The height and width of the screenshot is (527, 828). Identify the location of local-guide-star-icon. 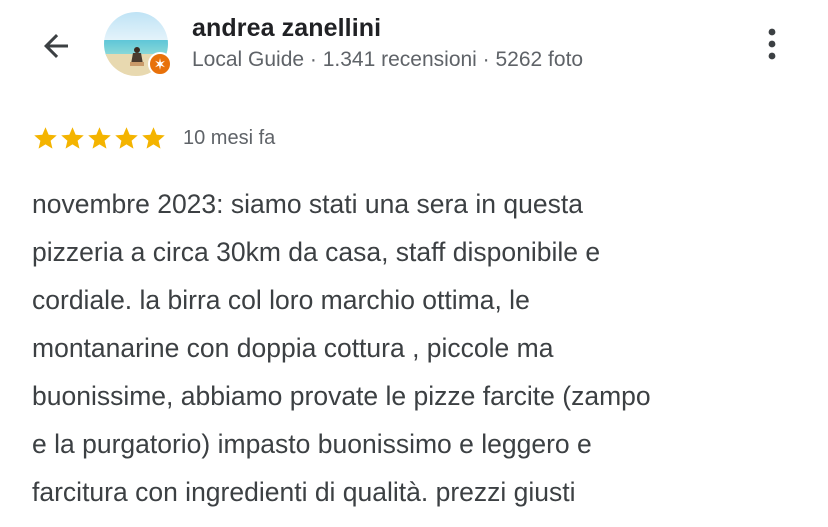
(160, 64).